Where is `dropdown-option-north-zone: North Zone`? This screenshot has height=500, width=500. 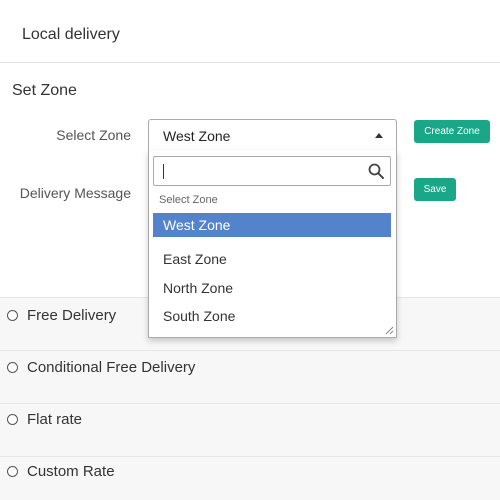 dropdown-option-north-zone: North Zone is located at coordinates (272, 288).